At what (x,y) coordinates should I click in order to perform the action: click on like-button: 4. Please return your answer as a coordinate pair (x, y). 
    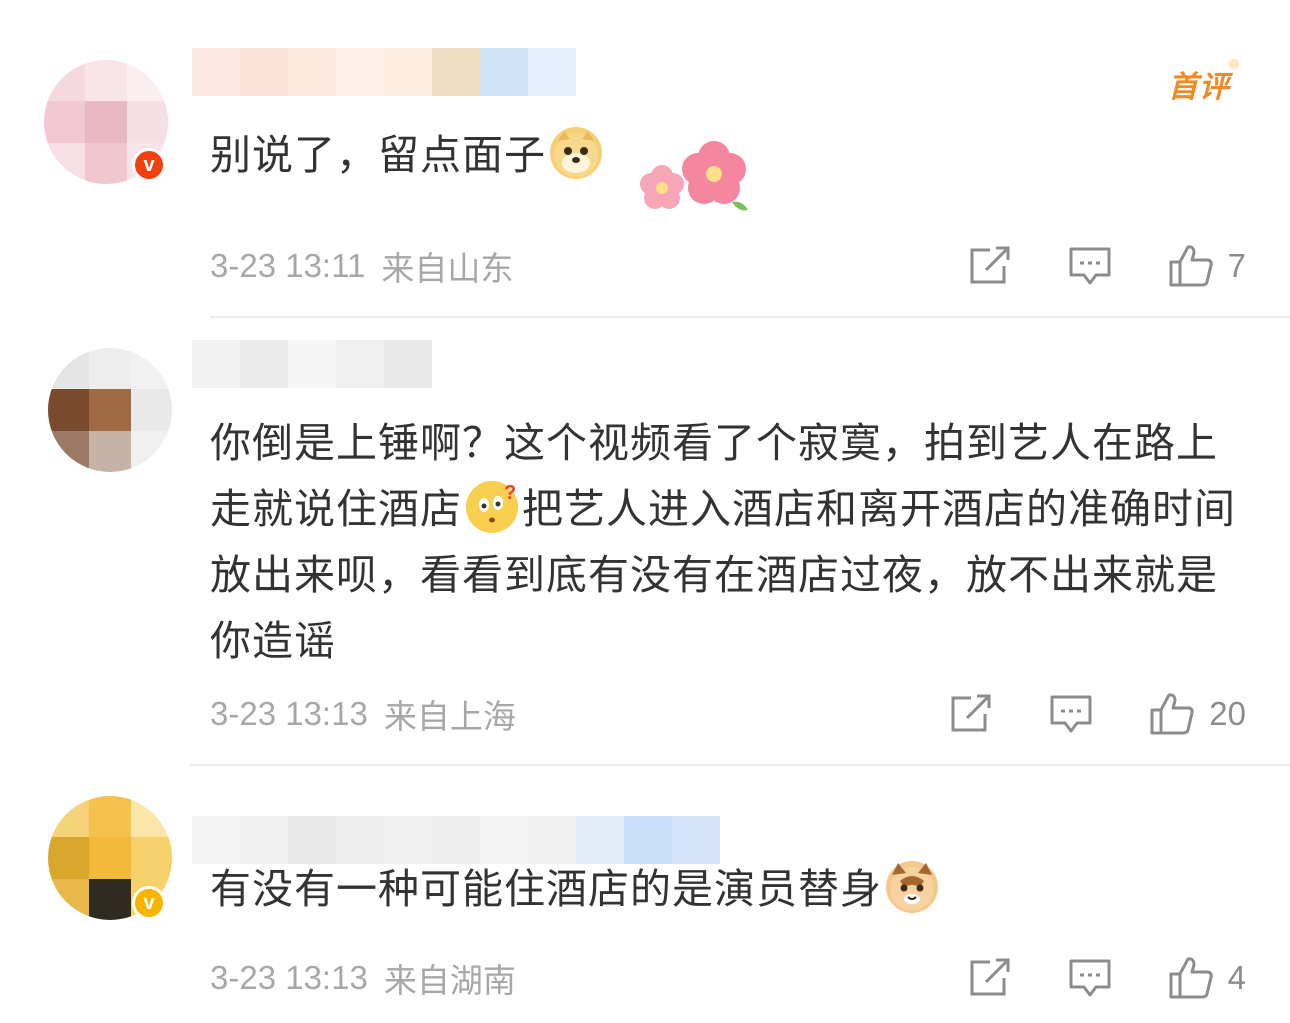
    Looking at the image, I should click on (1207, 978).